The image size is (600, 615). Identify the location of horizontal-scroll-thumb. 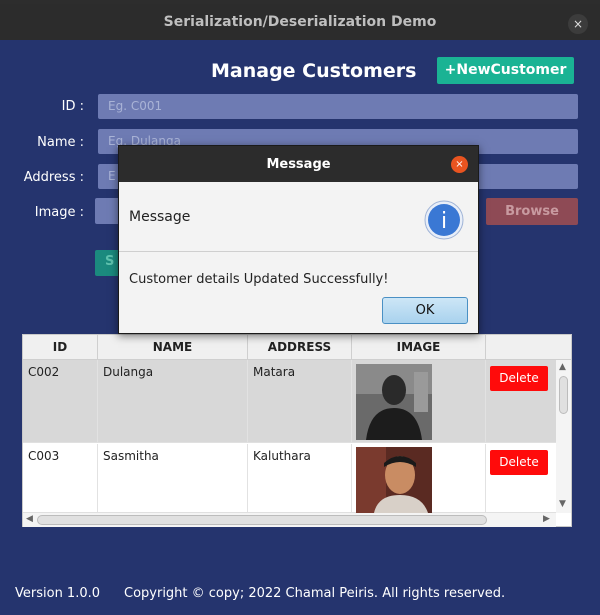
(262, 520).